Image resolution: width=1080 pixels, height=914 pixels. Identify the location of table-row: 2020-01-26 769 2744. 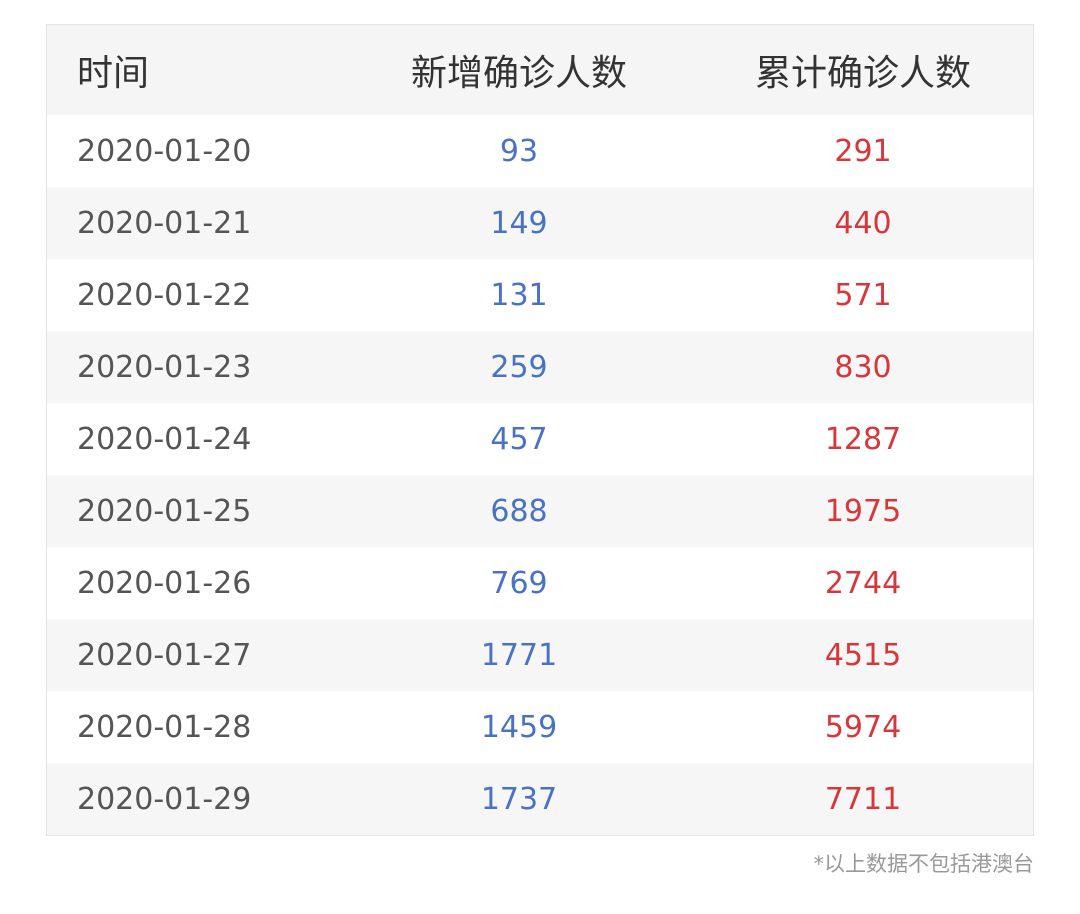
(540, 583).